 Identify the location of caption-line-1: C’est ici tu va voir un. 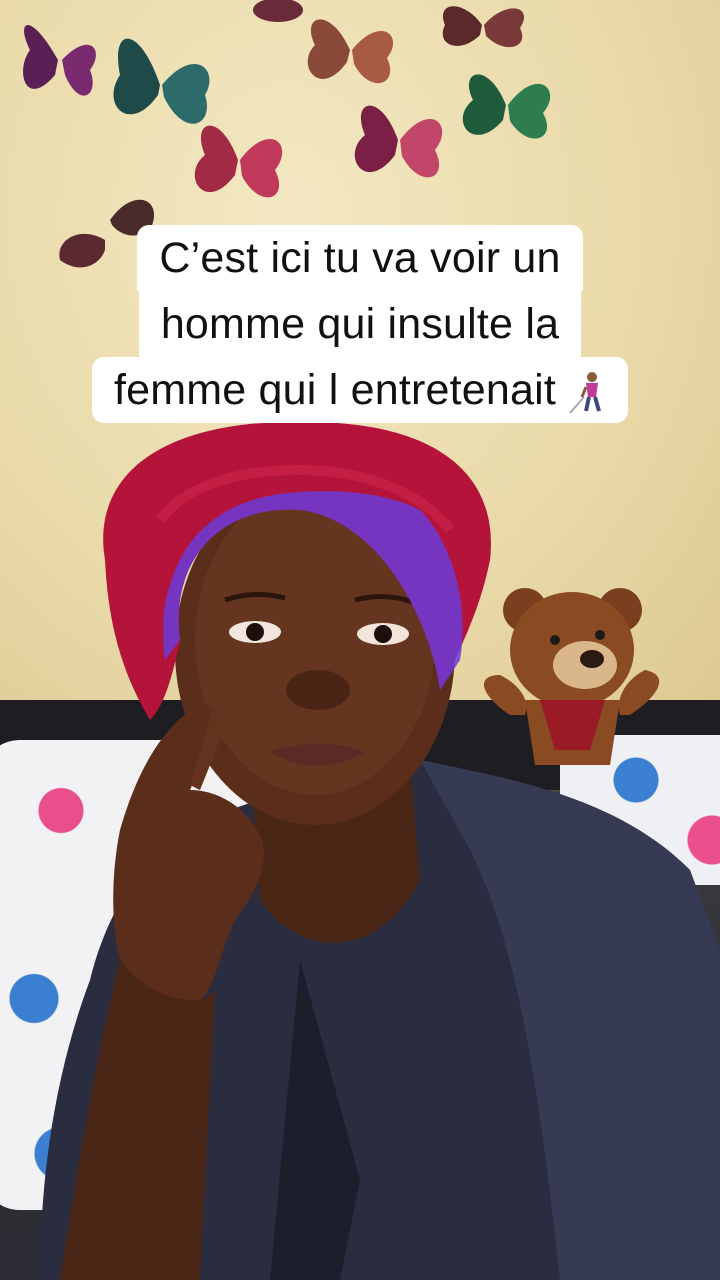
(360, 258).